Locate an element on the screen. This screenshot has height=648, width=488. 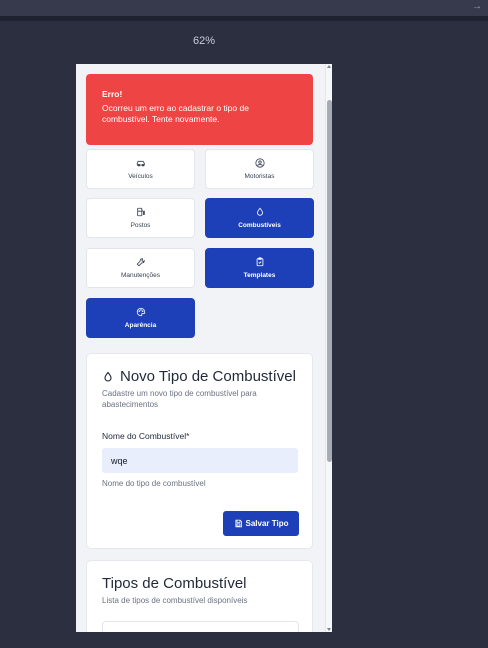
scroll-up-arrow-icon is located at coordinates (329, 66).